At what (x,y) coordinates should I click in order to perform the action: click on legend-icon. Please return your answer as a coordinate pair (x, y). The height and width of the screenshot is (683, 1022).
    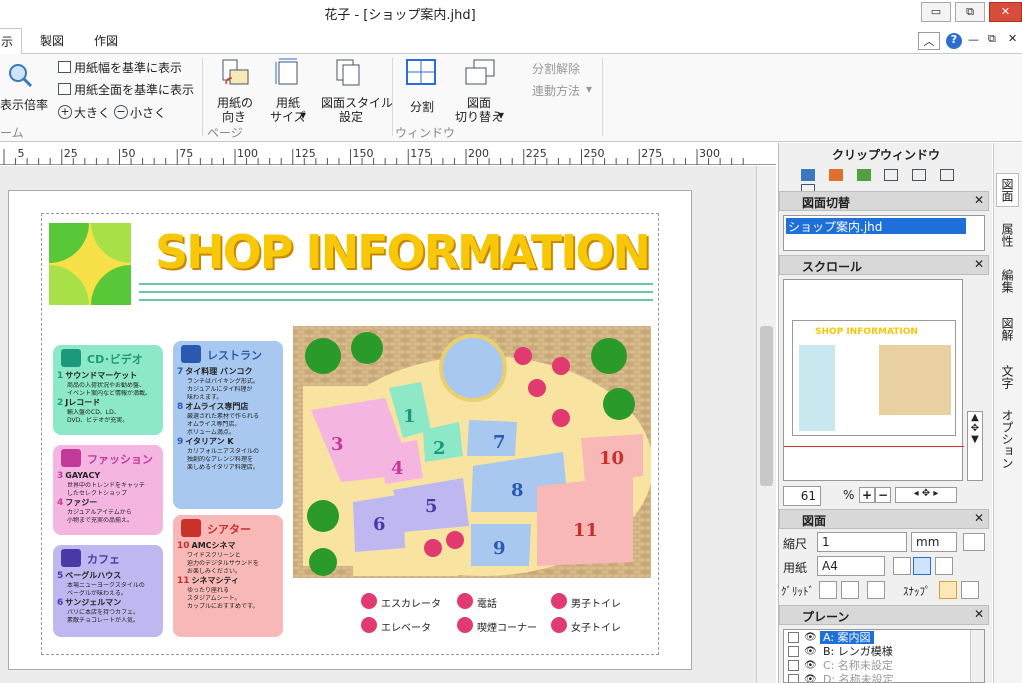
    Looking at the image, I should click on (559, 601).